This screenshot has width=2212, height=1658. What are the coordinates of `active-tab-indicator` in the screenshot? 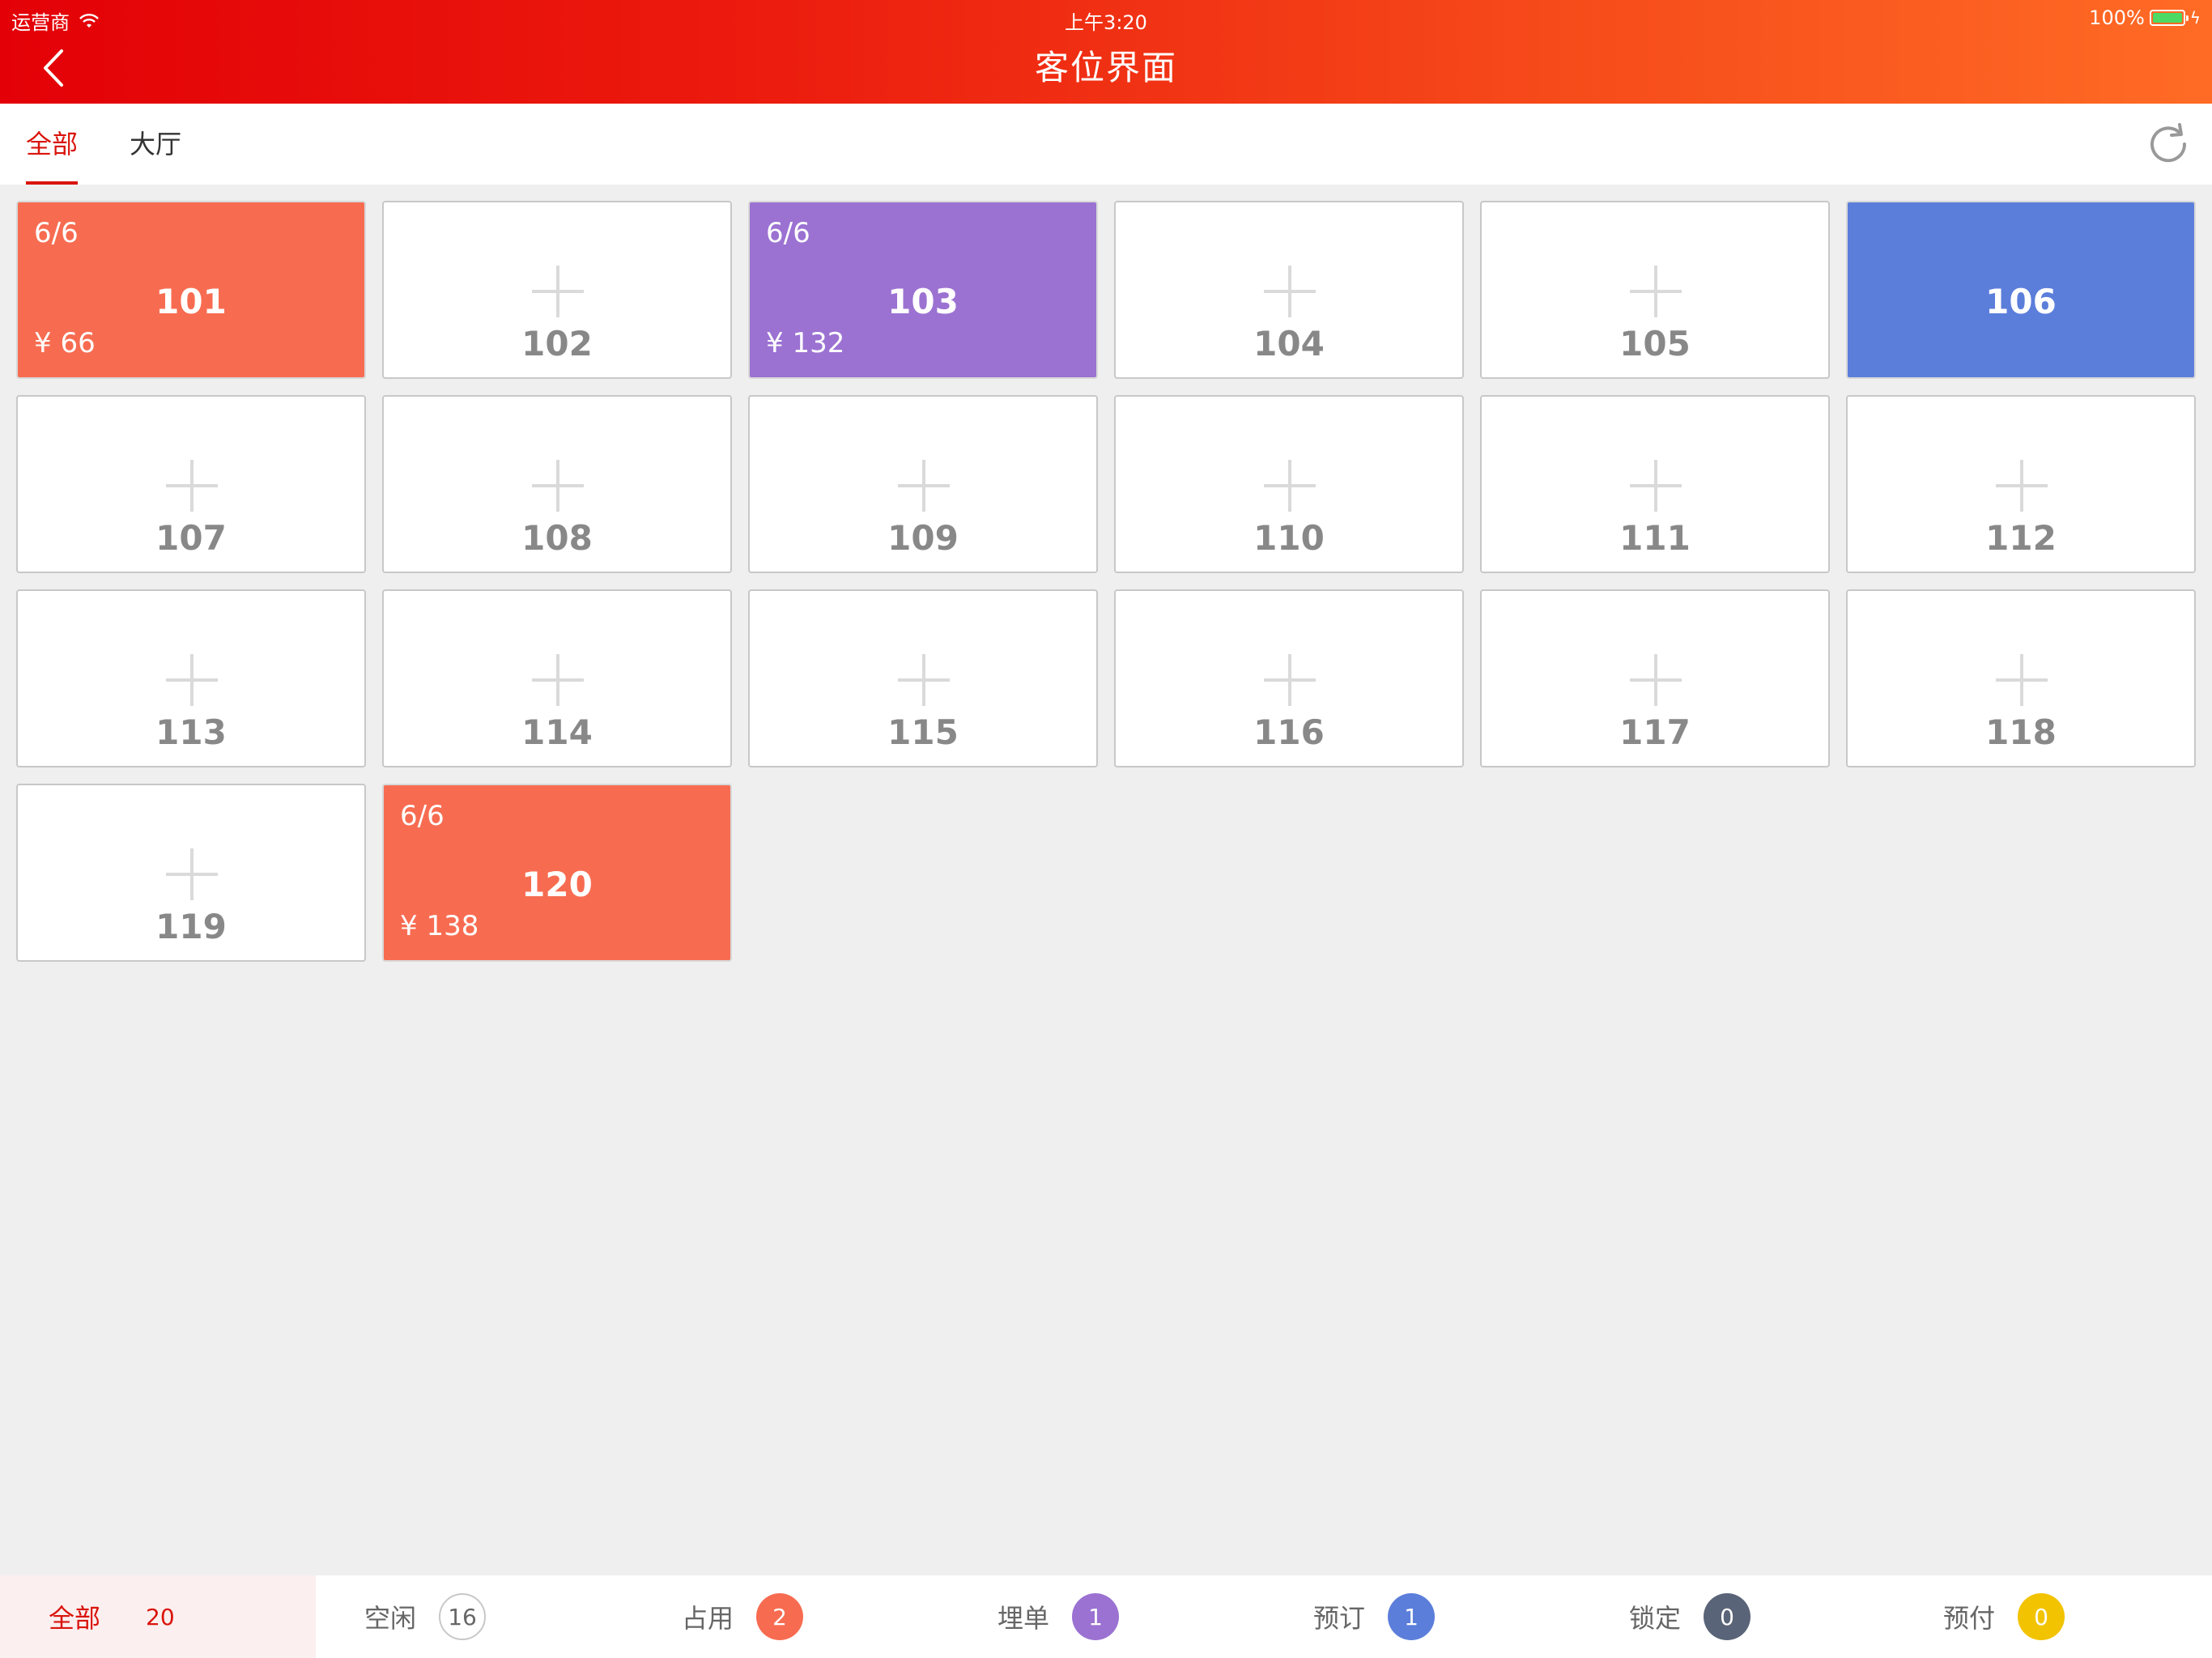 It's located at (53, 183).